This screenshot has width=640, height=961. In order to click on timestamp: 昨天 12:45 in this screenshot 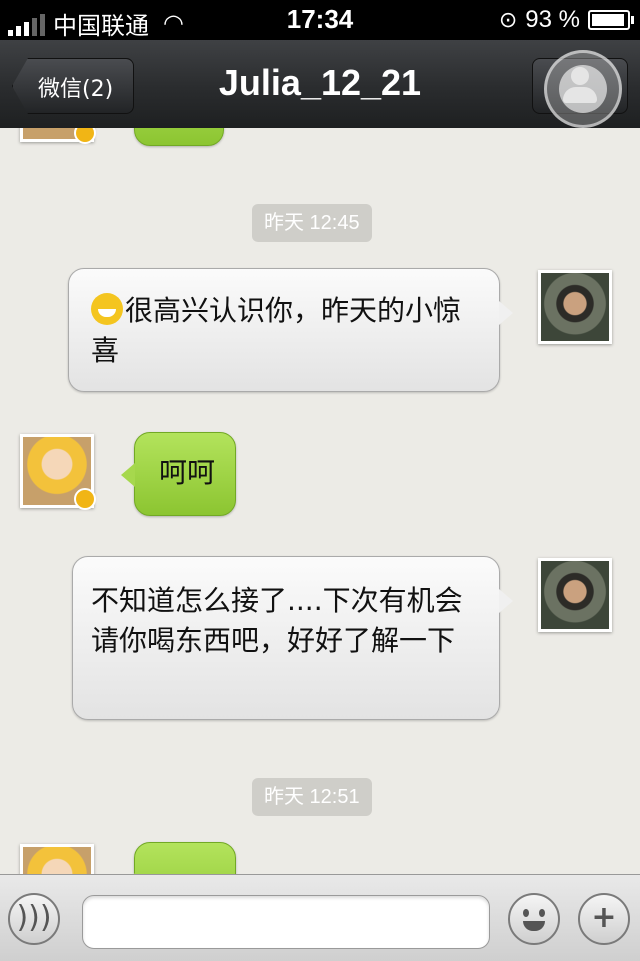, I will do `click(312, 223)`.